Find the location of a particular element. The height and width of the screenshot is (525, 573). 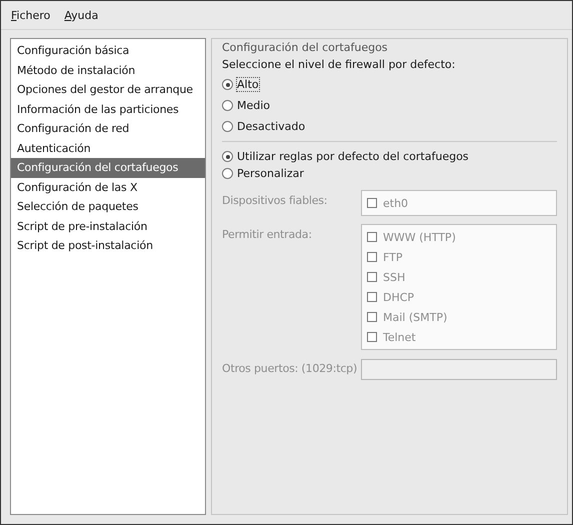

radio-label: Personalizar is located at coordinates (270, 173).